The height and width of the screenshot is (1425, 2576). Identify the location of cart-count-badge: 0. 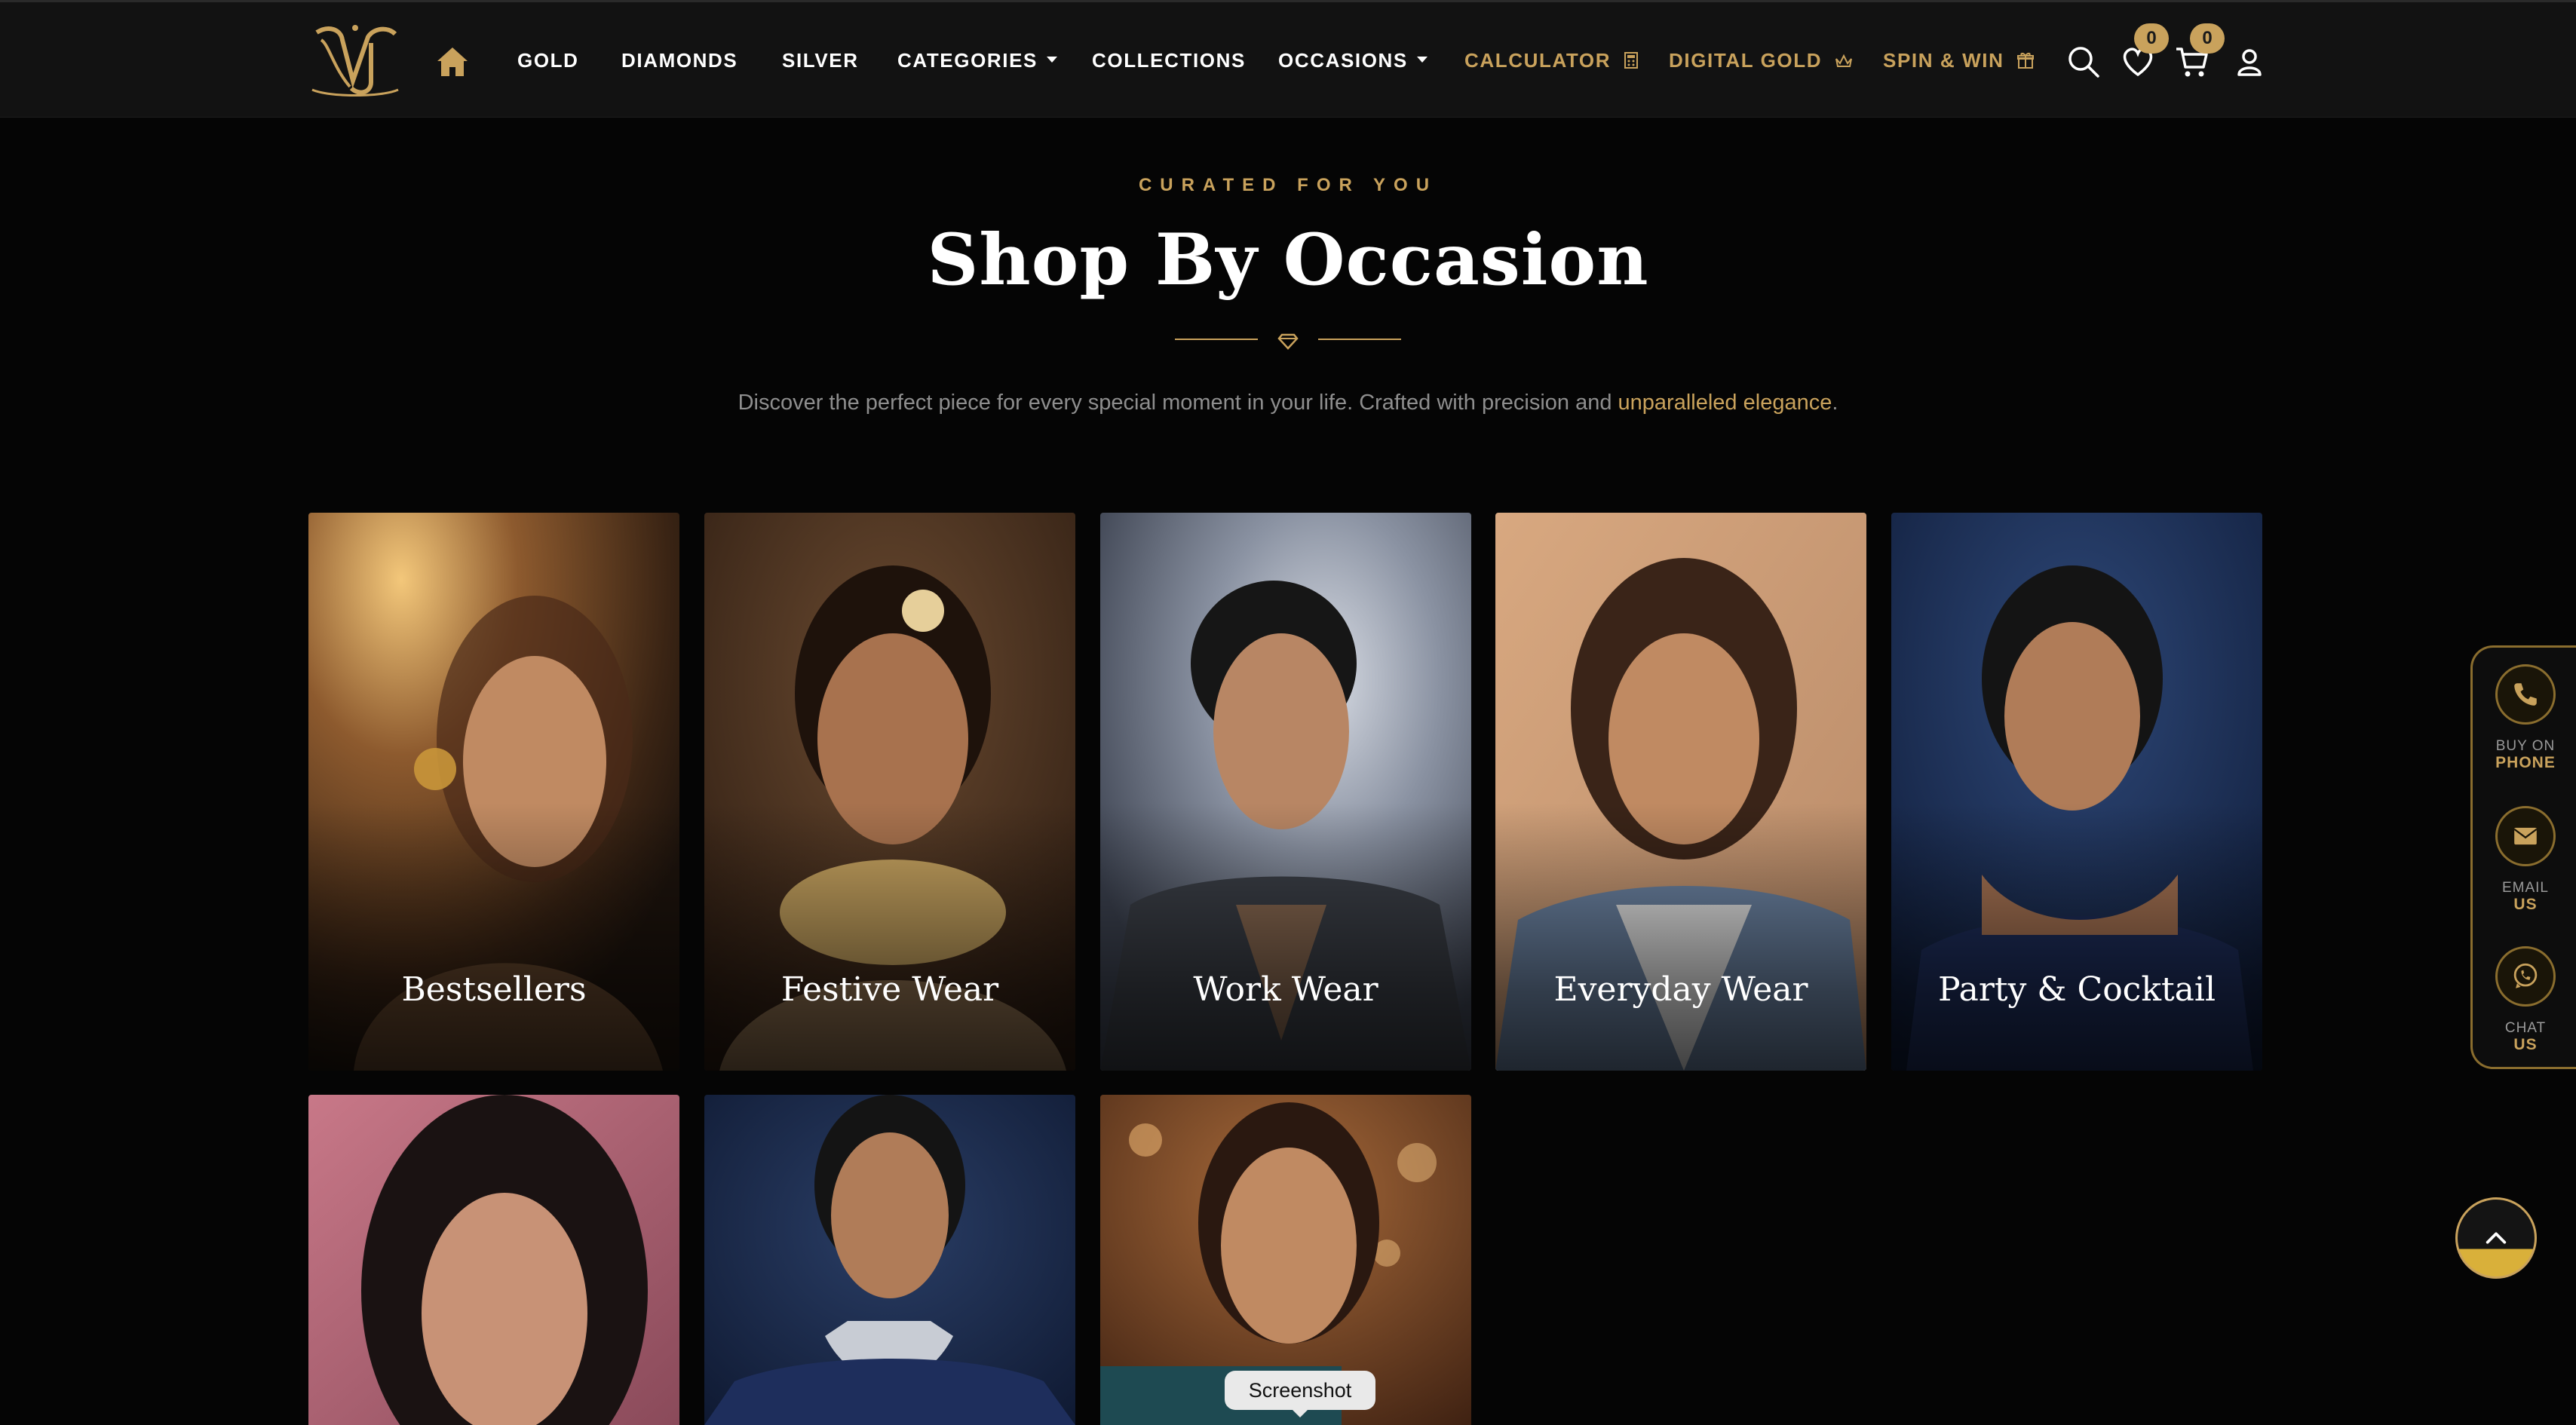
(2207, 38).